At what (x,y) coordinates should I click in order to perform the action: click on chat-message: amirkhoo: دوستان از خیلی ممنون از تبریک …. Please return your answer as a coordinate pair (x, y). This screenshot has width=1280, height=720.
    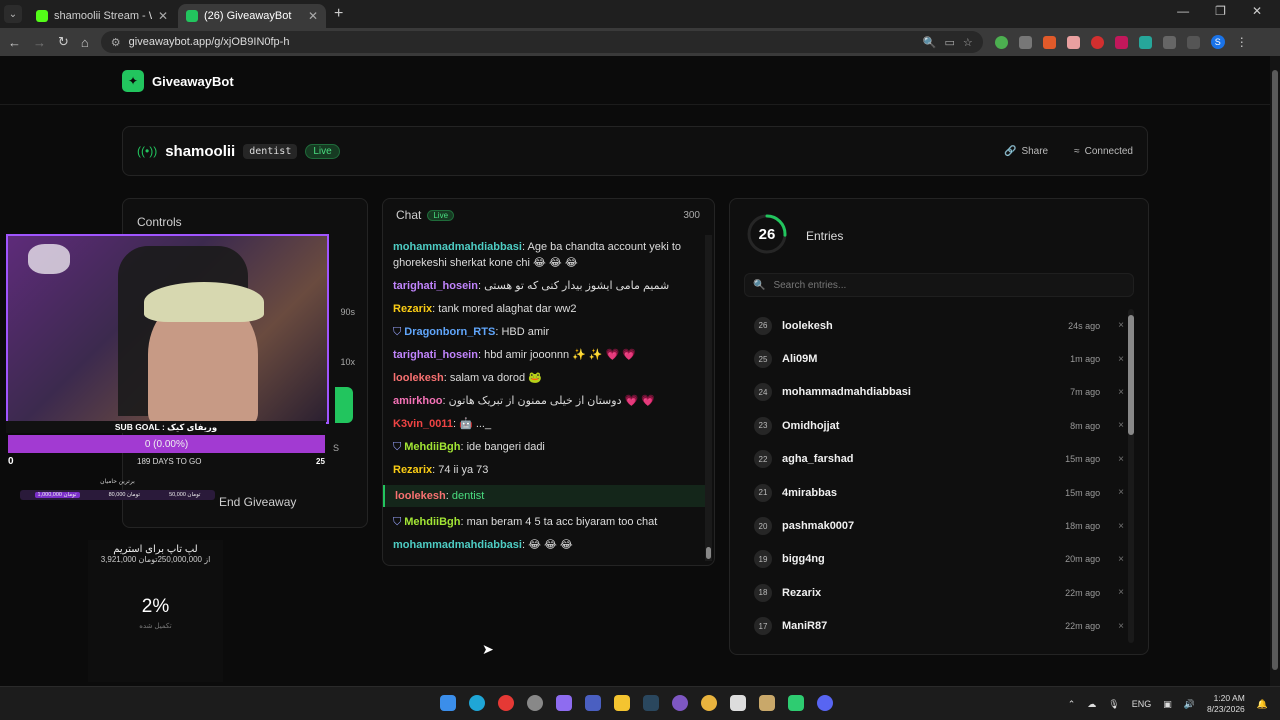
    Looking at the image, I should click on (524, 401).